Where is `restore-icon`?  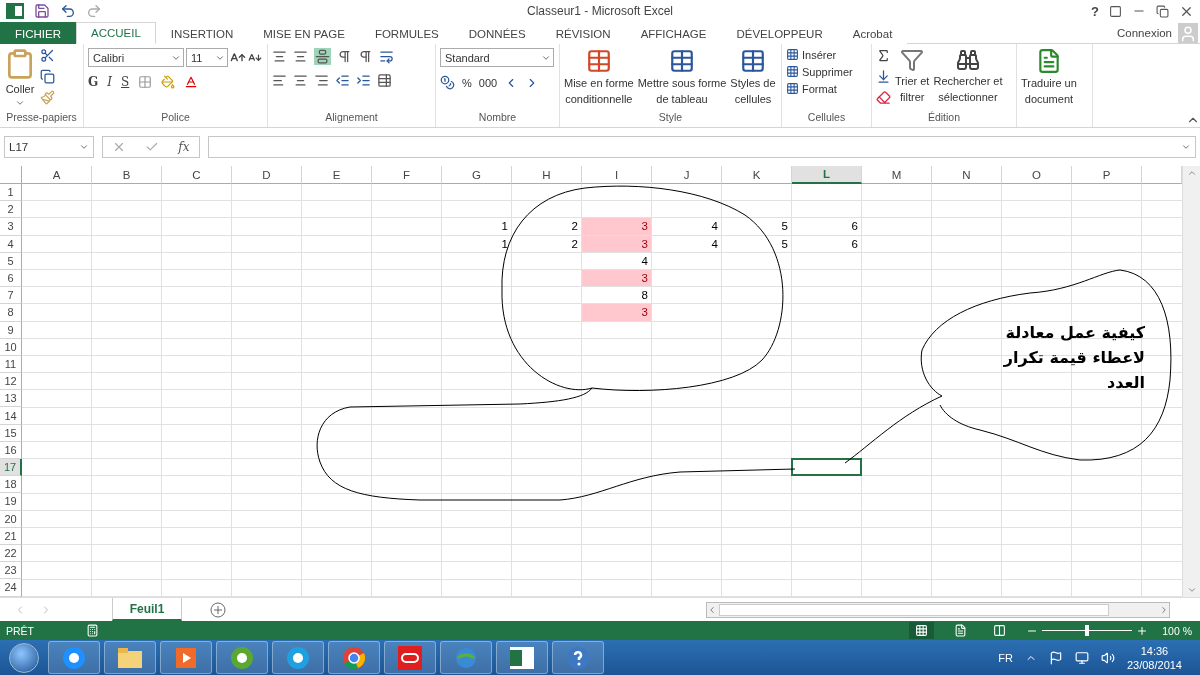 restore-icon is located at coordinates (1162, 11).